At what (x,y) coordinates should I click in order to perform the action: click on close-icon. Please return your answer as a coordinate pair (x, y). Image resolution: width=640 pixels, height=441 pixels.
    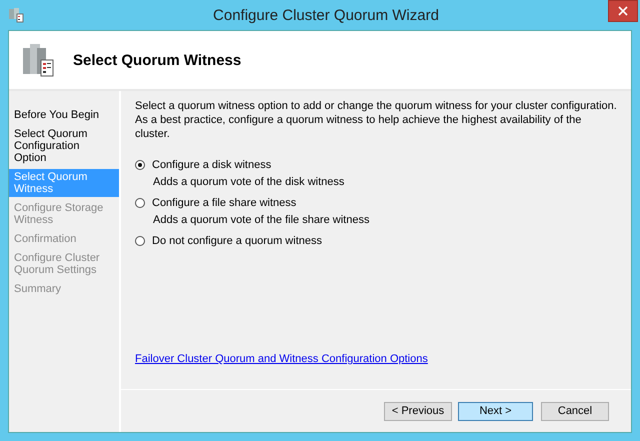
    Looking at the image, I should click on (623, 11).